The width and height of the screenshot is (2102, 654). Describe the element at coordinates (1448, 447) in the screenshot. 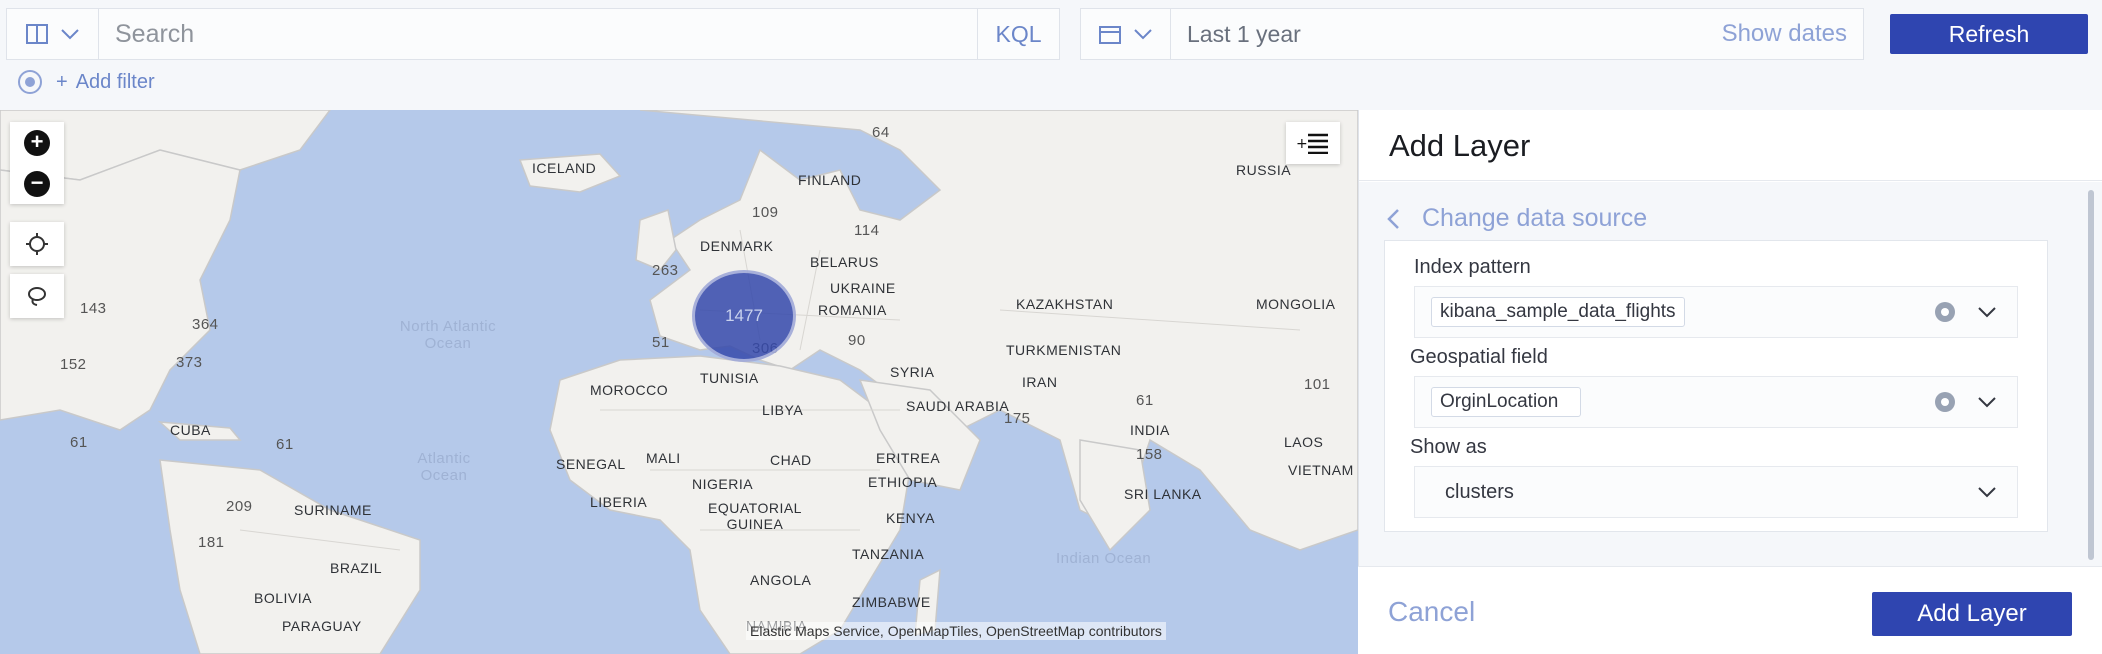

I see `show-as-label: Show as` at that location.